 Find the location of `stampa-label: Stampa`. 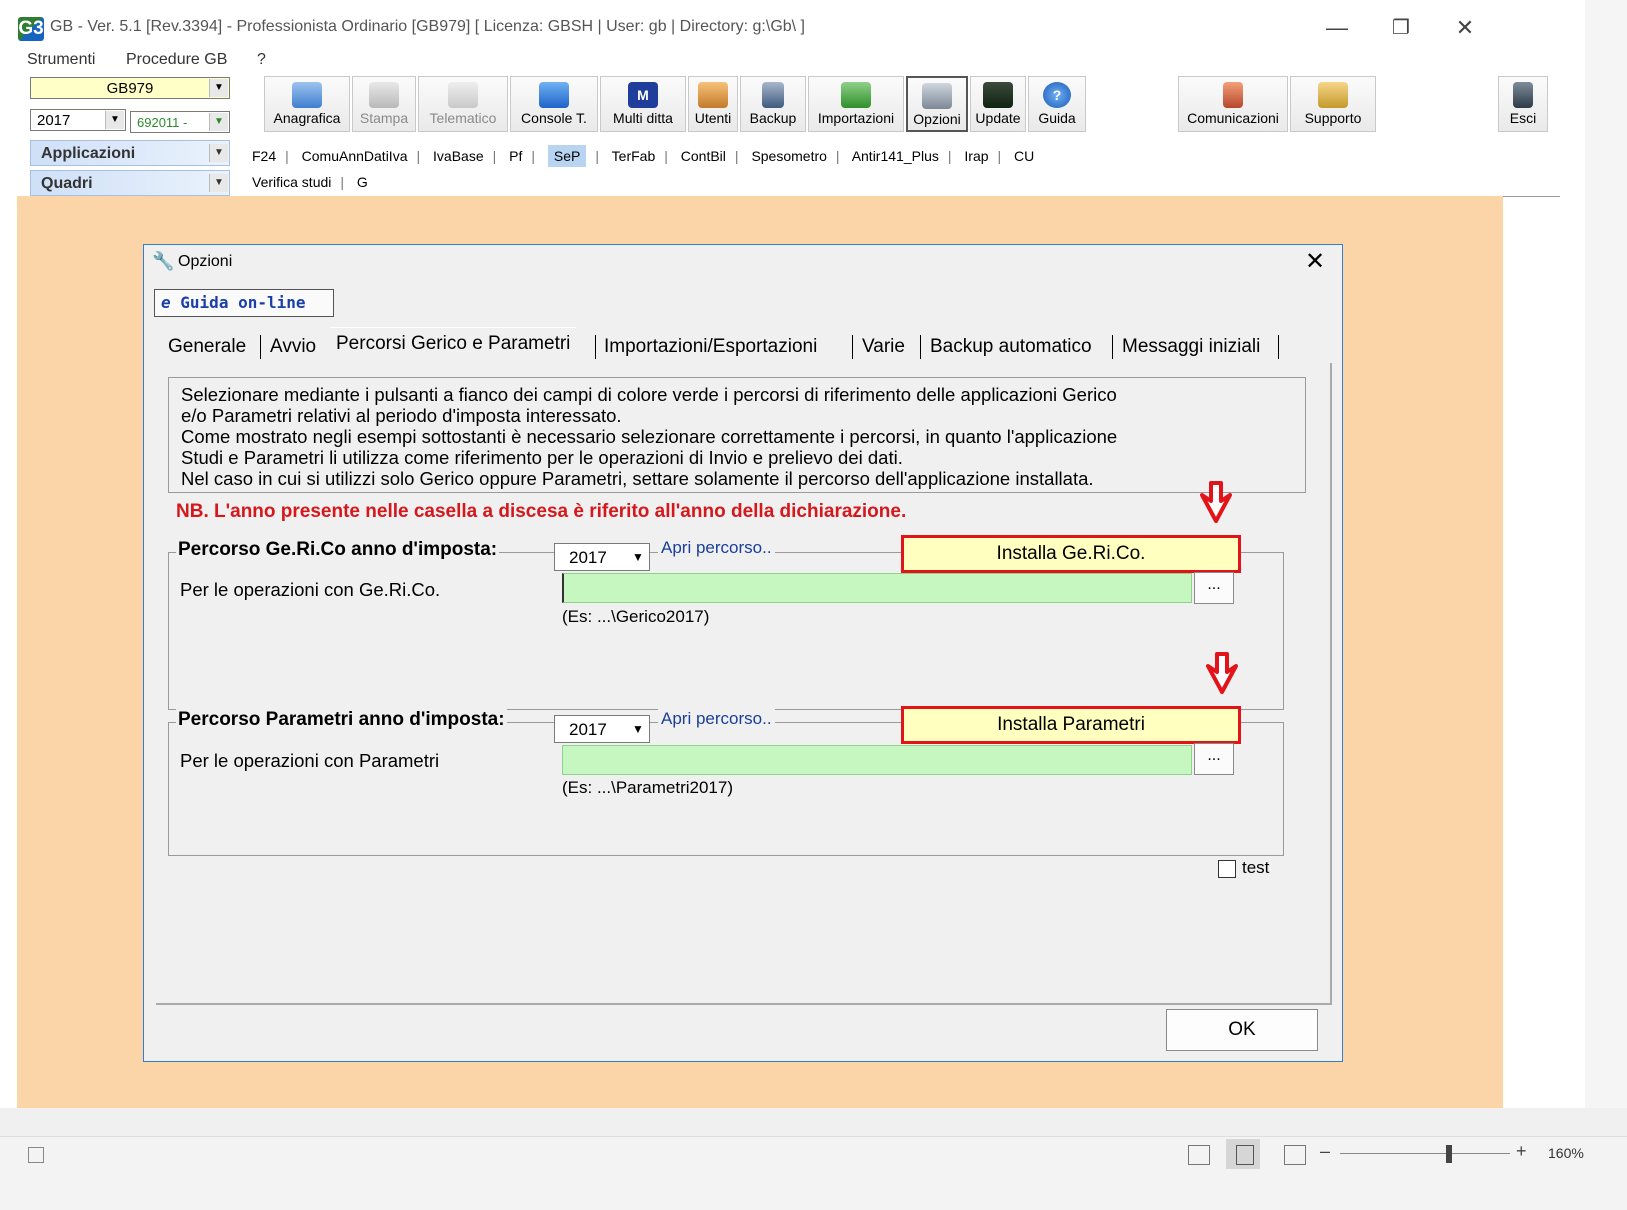

stampa-label: Stampa is located at coordinates (384, 118).